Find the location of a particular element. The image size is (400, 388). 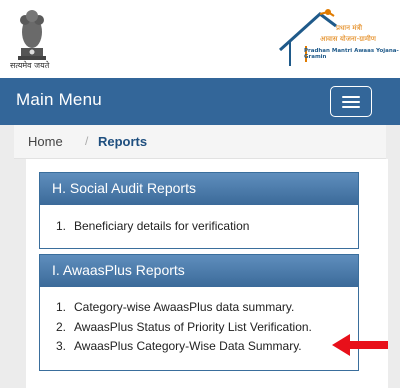

breadcrumb-current: Reports is located at coordinates (123, 141).